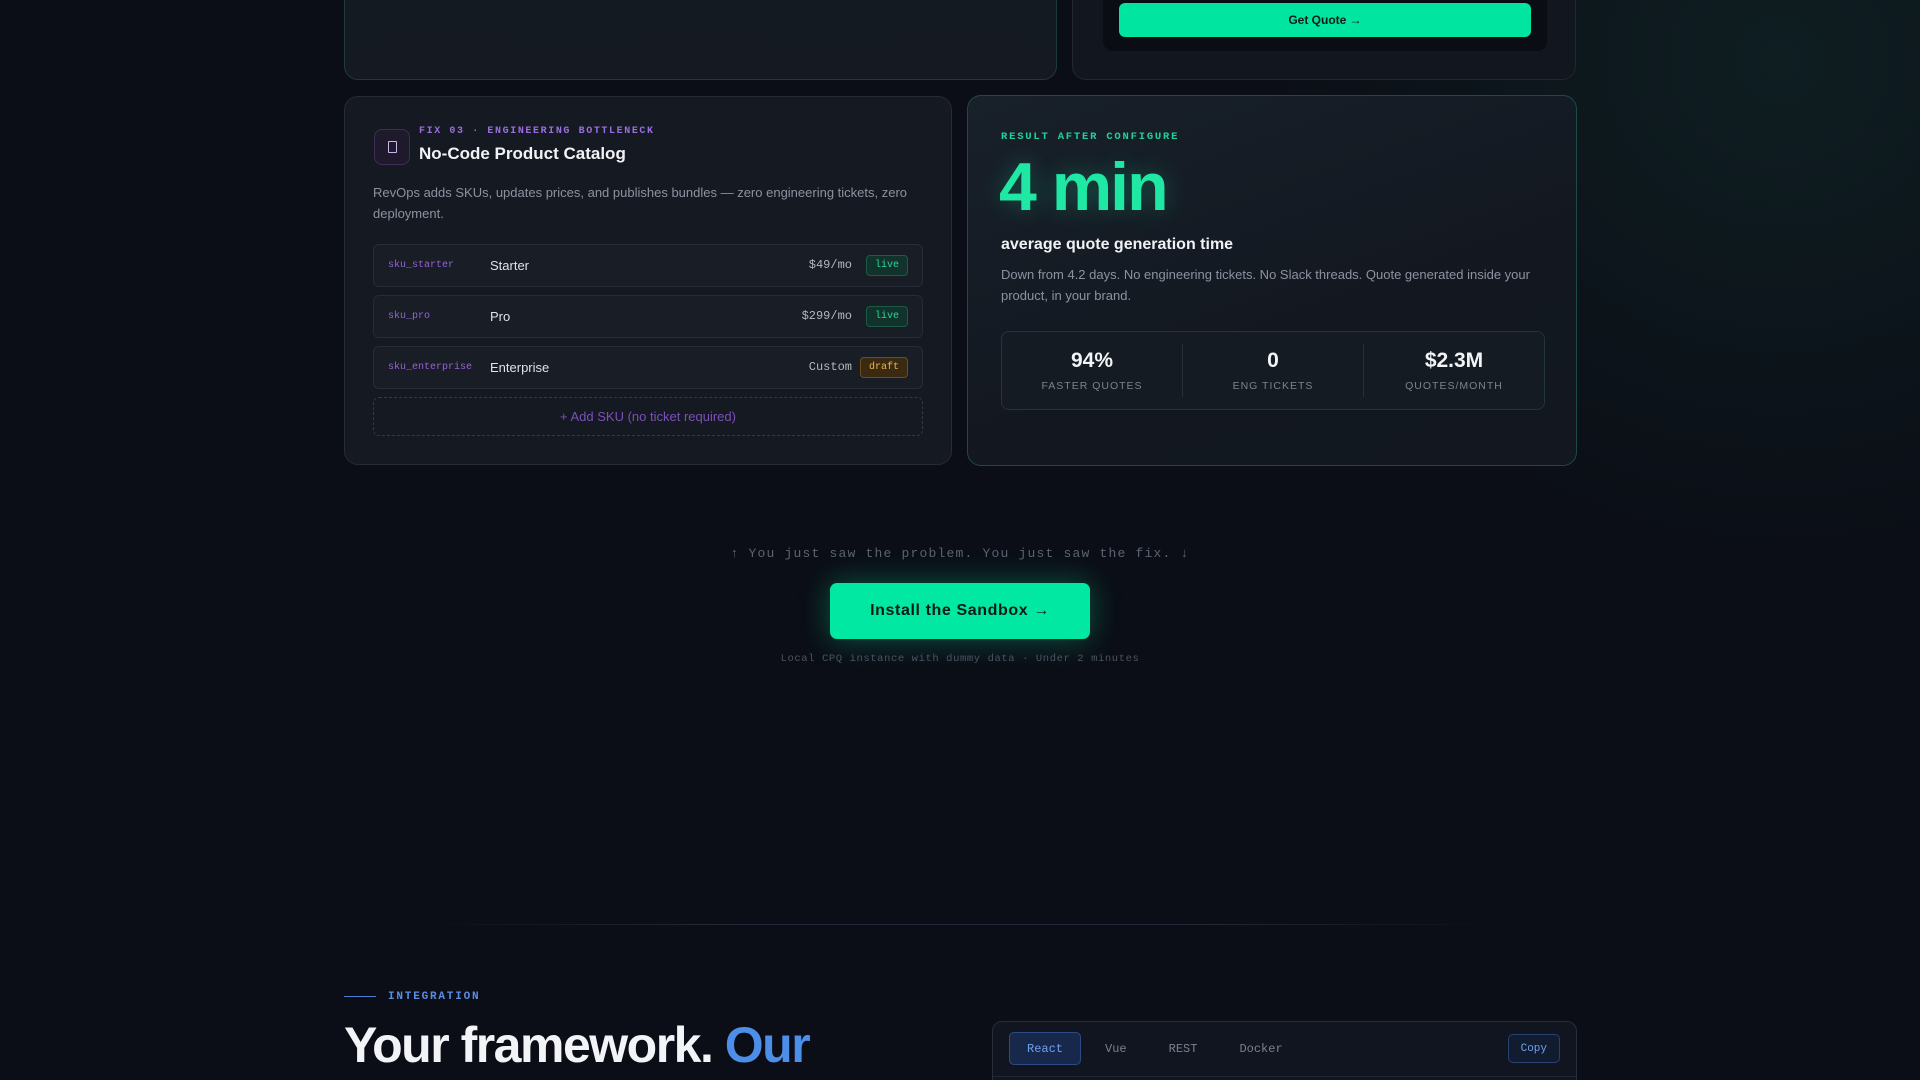  What do you see at coordinates (510, 265) in the screenshot?
I see `sku-name: Starter` at bounding box center [510, 265].